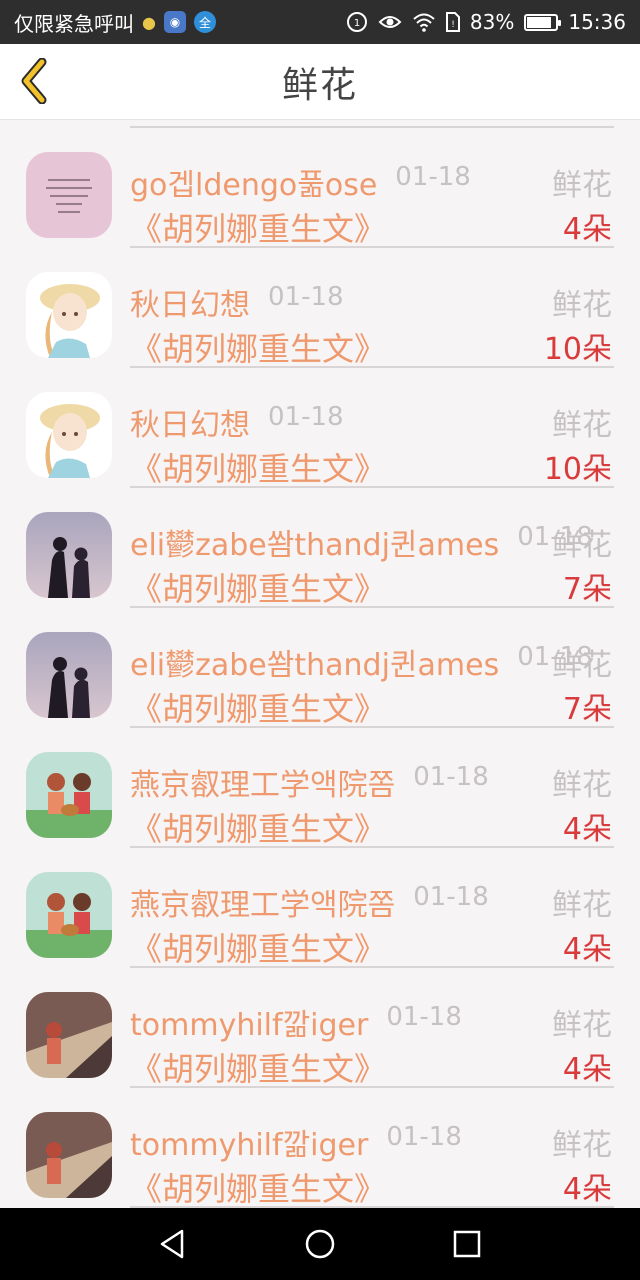 The height and width of the screenshot is (1280, 640). I want to click on recents-square-icon, so click(466, 1244).